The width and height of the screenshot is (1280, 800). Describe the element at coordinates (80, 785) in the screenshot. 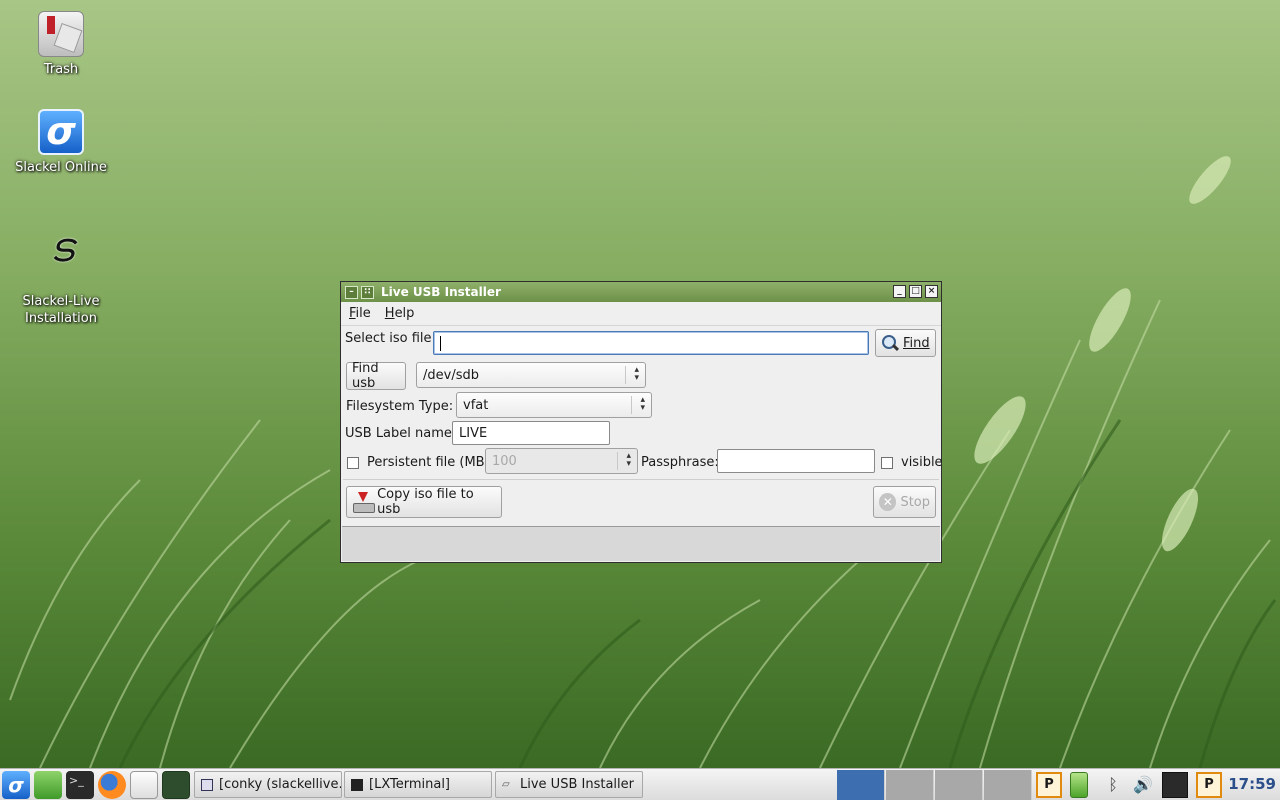

I see `terminal-icon: >_` at that location.